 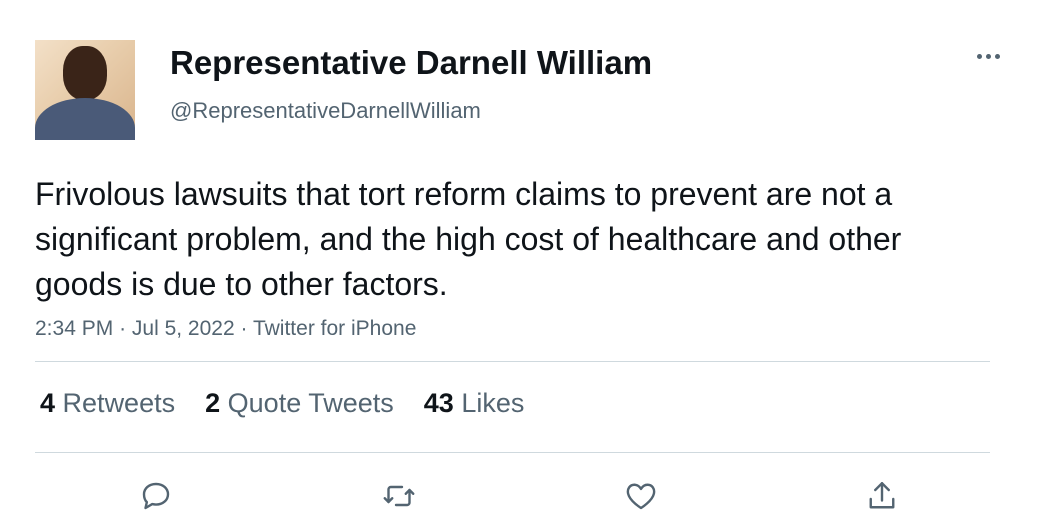 I want to click on stat-label: Likes, so click(x=493, y=403).